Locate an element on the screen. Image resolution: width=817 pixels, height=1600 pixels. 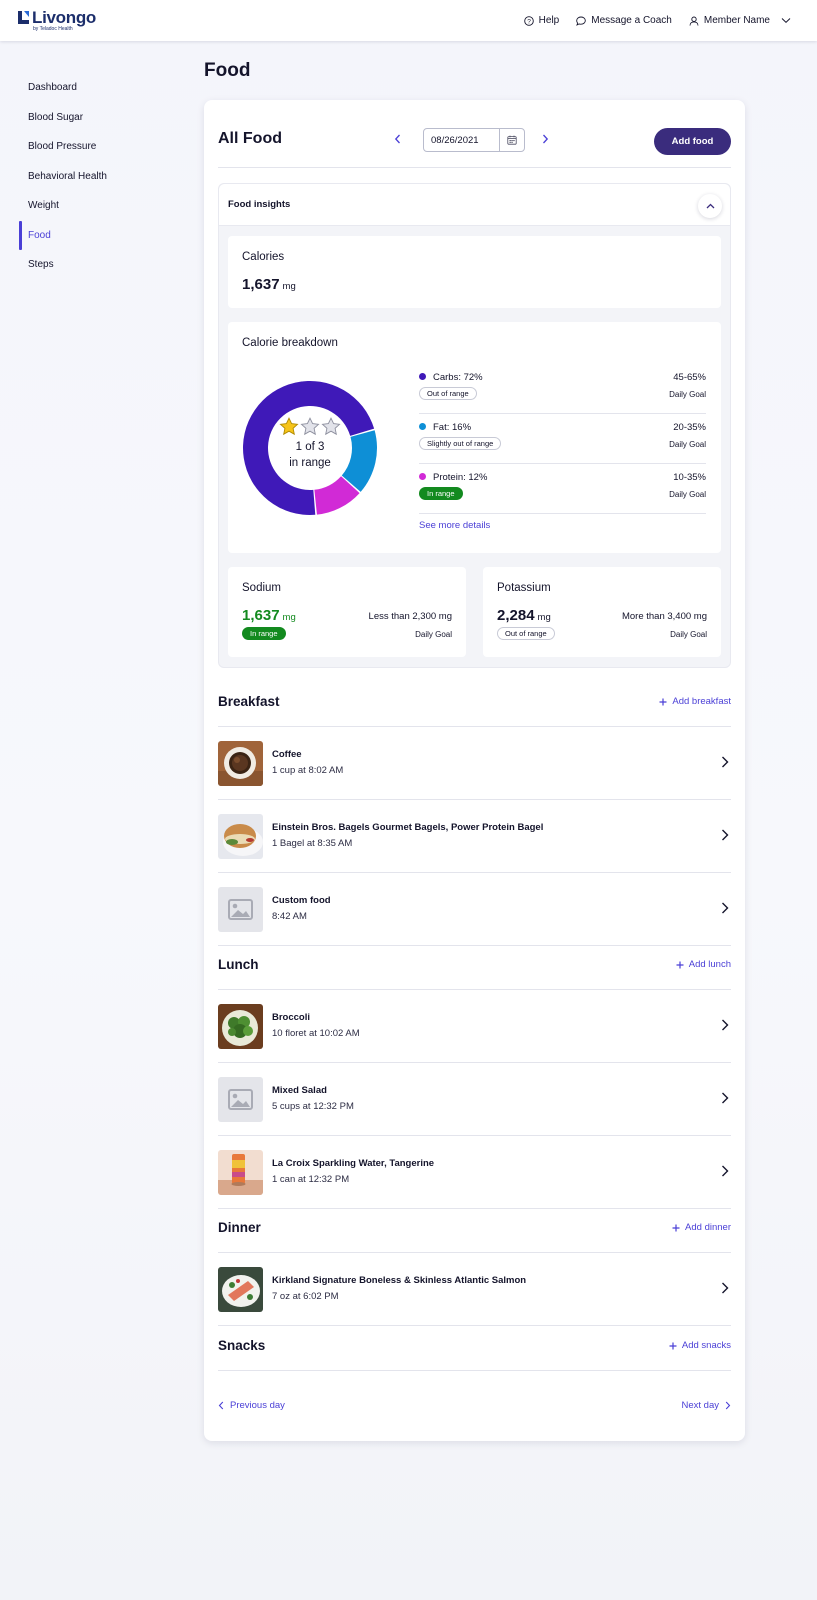
member-name: Member Name is located at coordinates (736, 20).